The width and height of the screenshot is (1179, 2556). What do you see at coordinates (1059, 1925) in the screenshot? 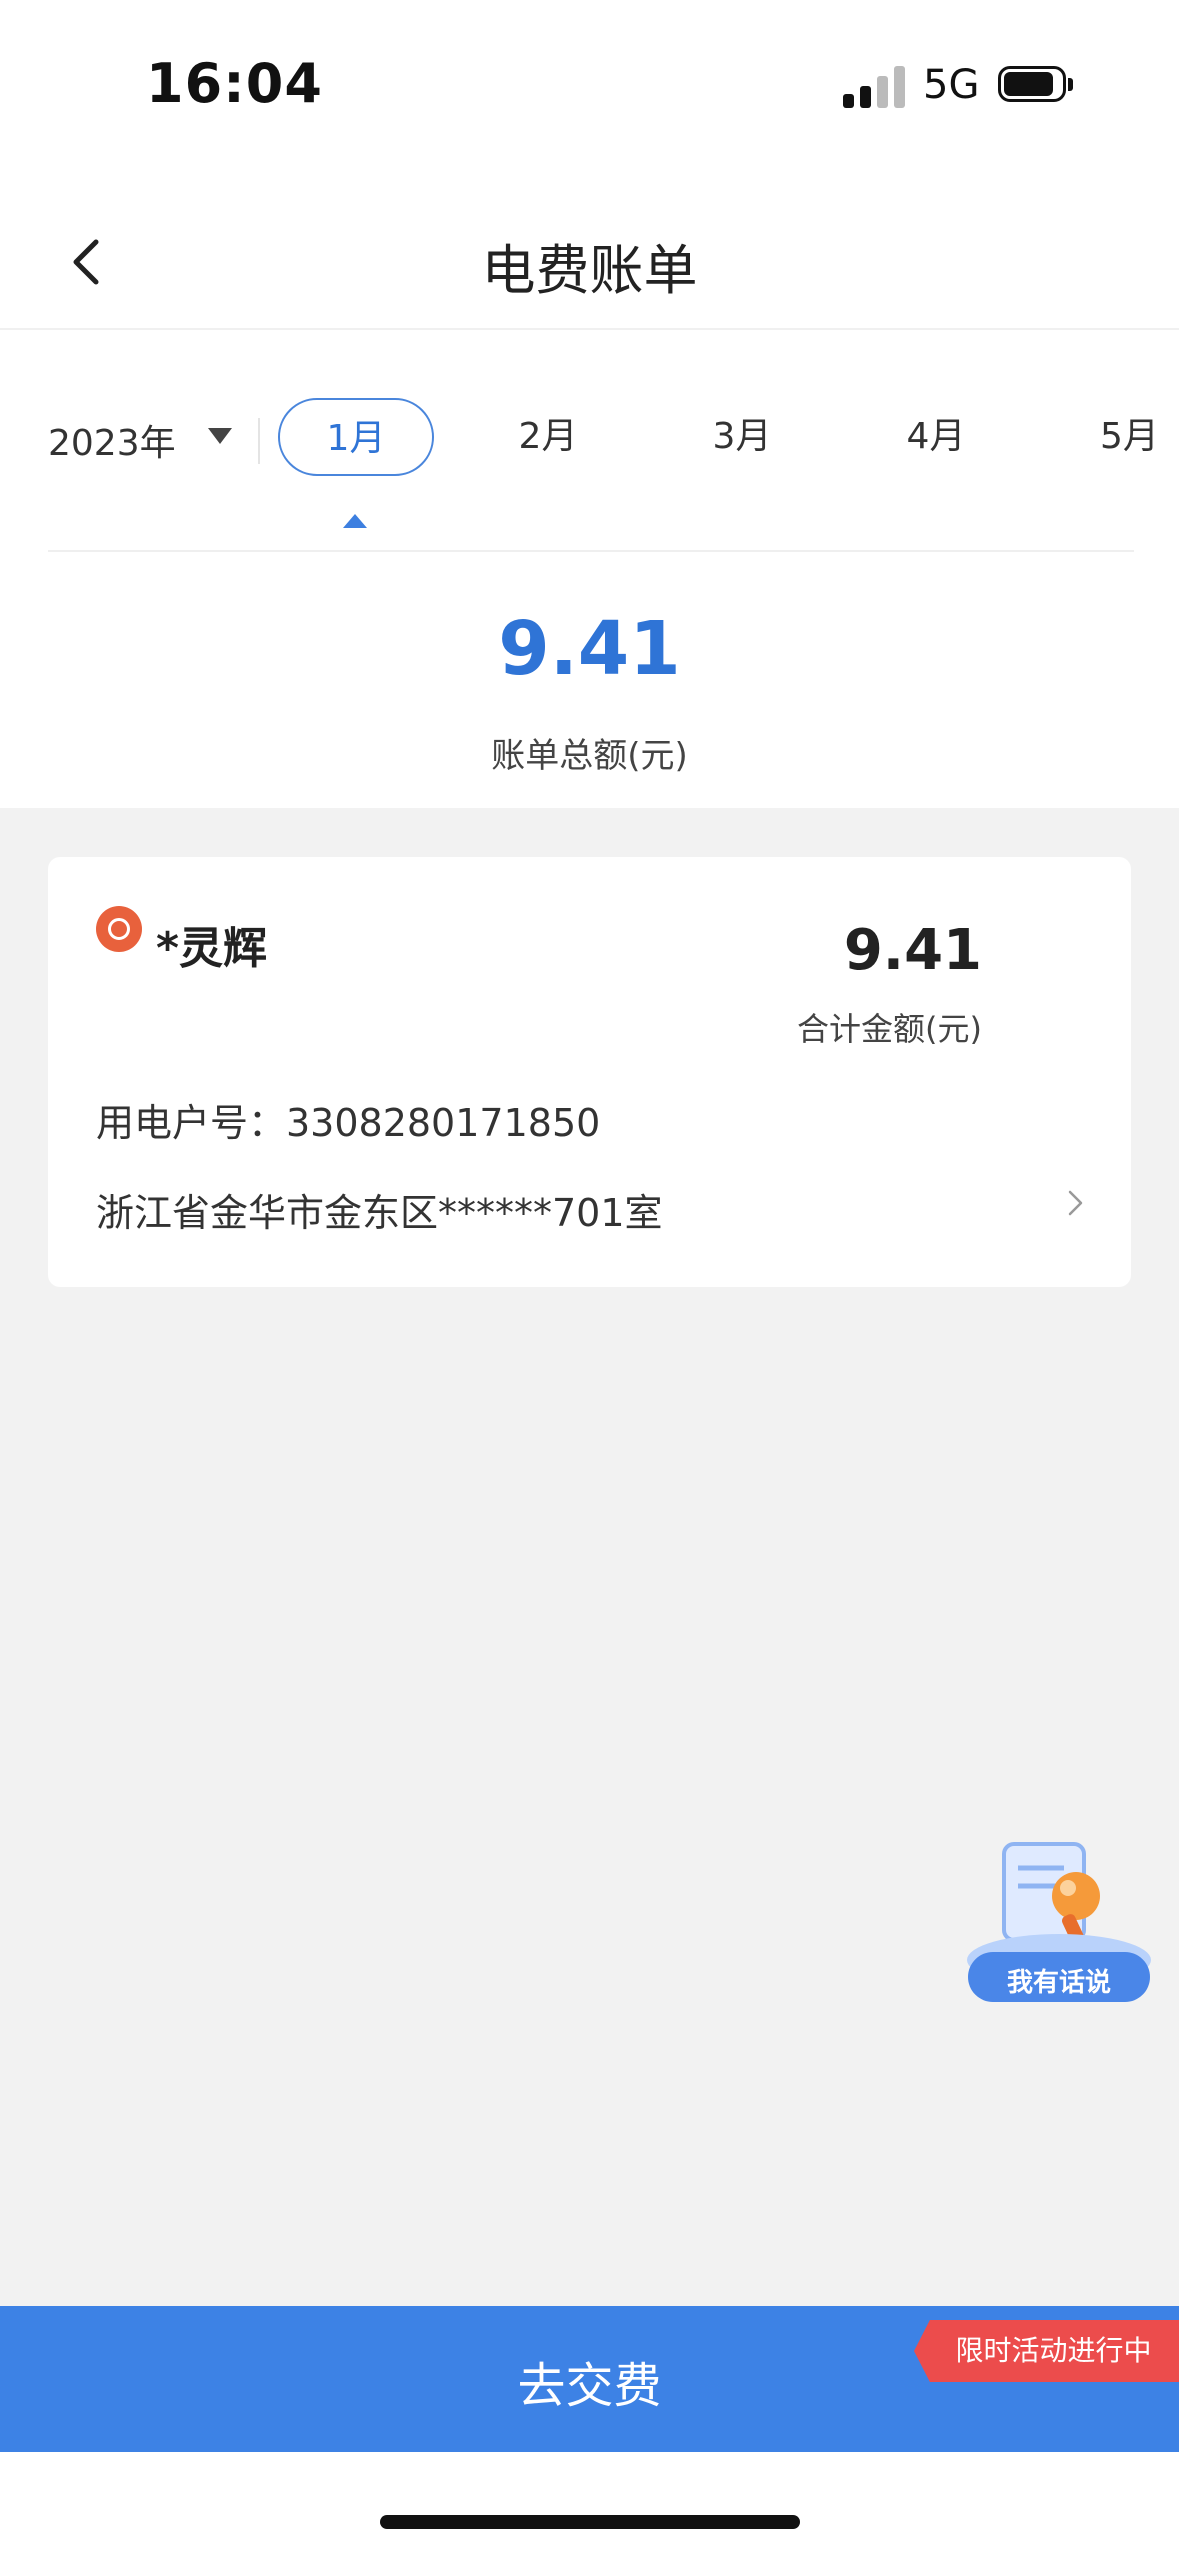
I see `feedback-button: 我有话说` at bounding box center [1059, 1925].